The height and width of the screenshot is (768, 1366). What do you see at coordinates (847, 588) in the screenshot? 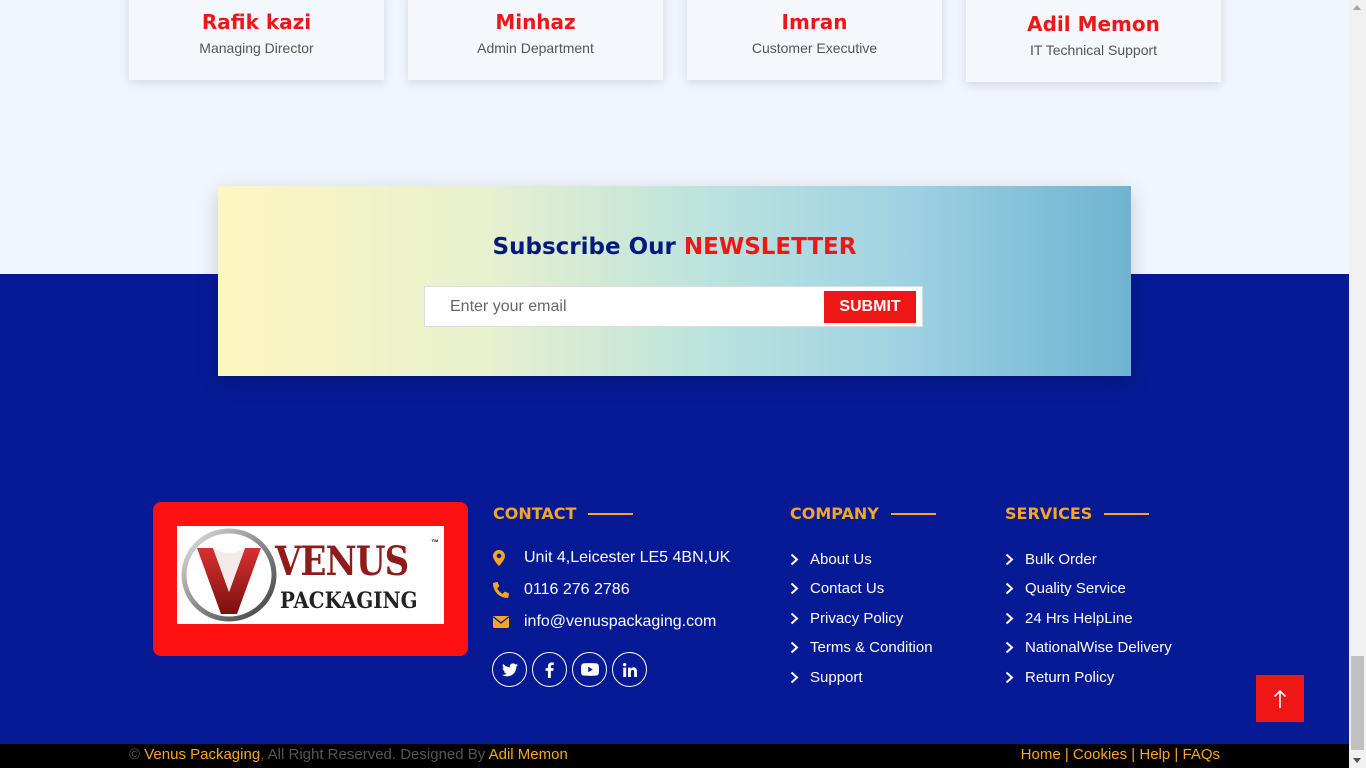
I see `footer-link-label: Contact Us` at bounding box center [847, 588].